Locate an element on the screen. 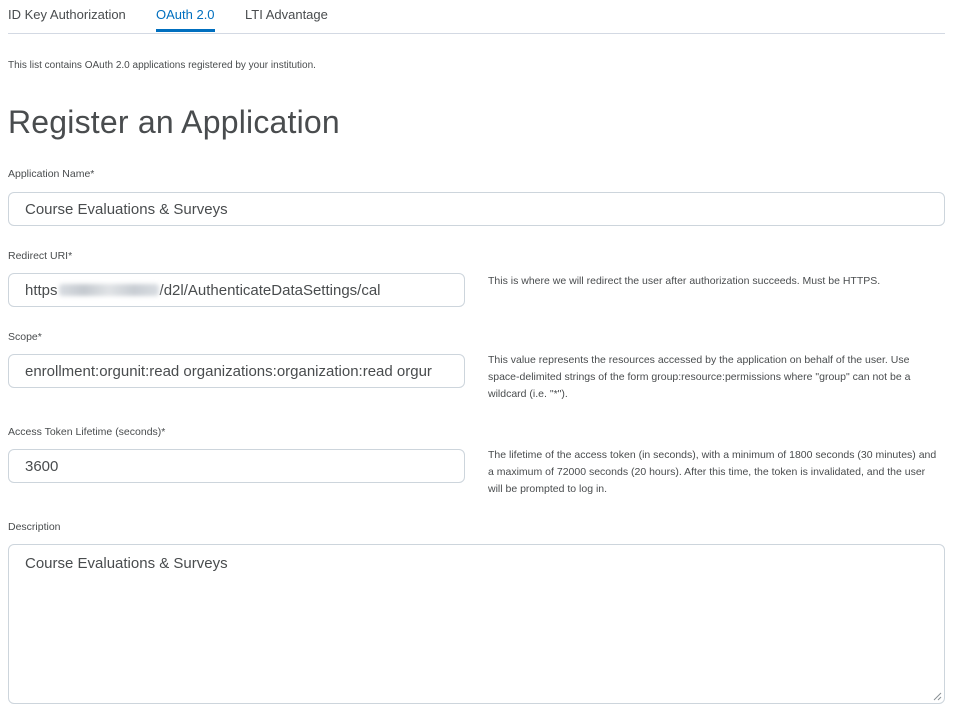 Image resolution: width=972 pixels, height=710 pixels. app-name-input is located at coordinates (476, 209).